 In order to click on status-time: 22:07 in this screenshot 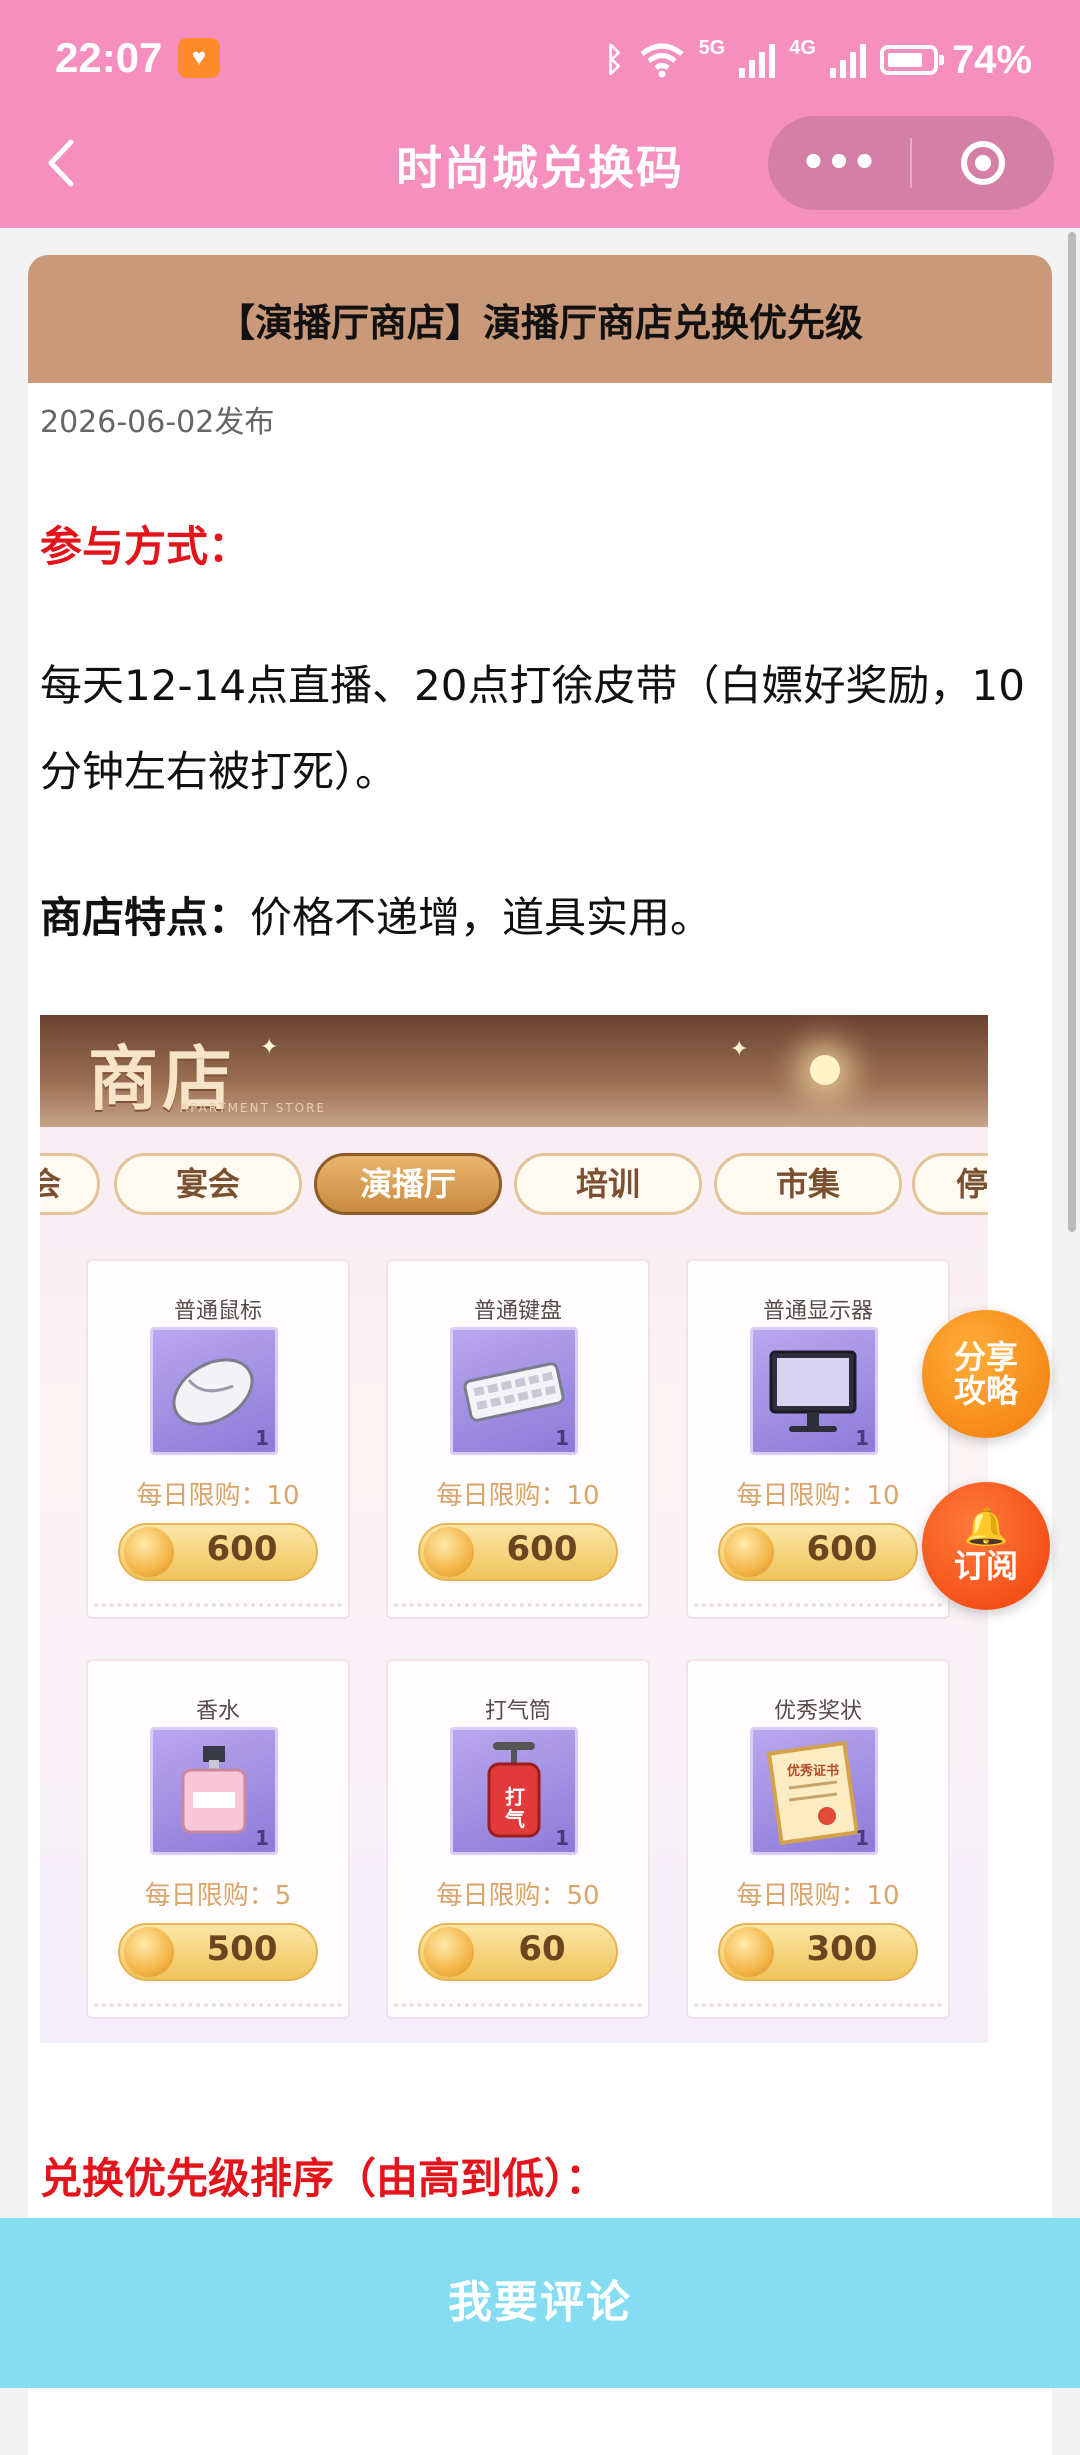, I will do `click(109, 57)`.